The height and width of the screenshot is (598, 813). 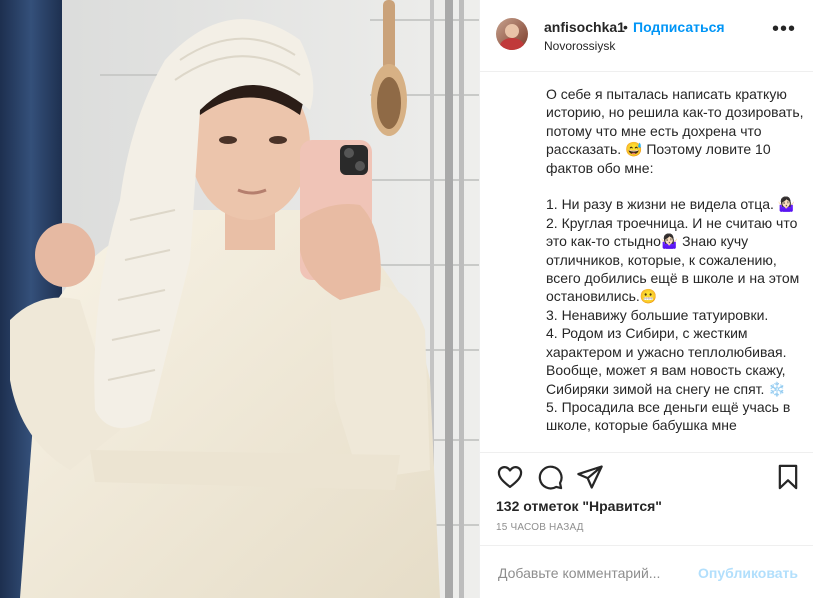 I want to click on publish-button: Опубликовать, so click(x=748, y=573).